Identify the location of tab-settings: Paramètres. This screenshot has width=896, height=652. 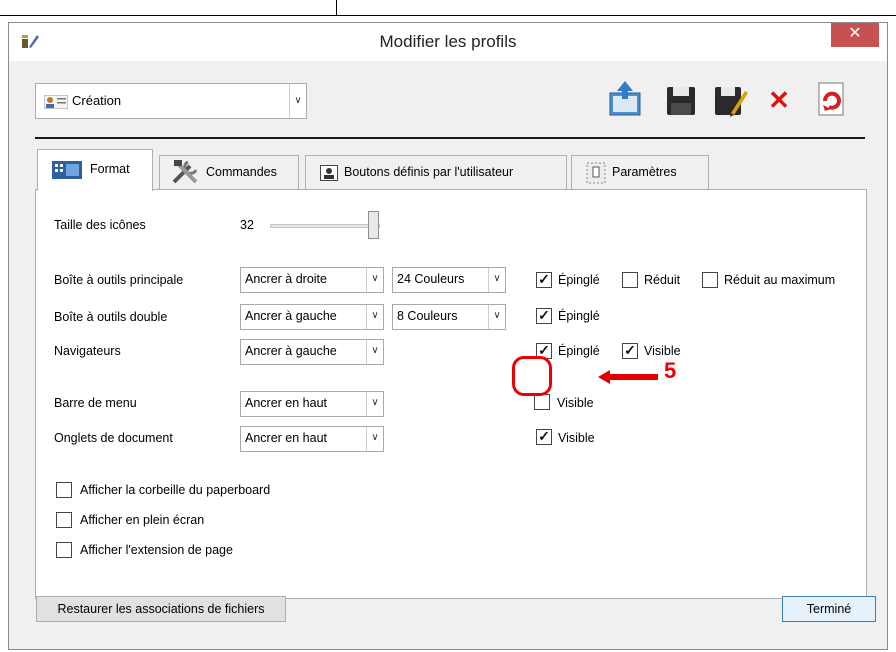
(640, 172).